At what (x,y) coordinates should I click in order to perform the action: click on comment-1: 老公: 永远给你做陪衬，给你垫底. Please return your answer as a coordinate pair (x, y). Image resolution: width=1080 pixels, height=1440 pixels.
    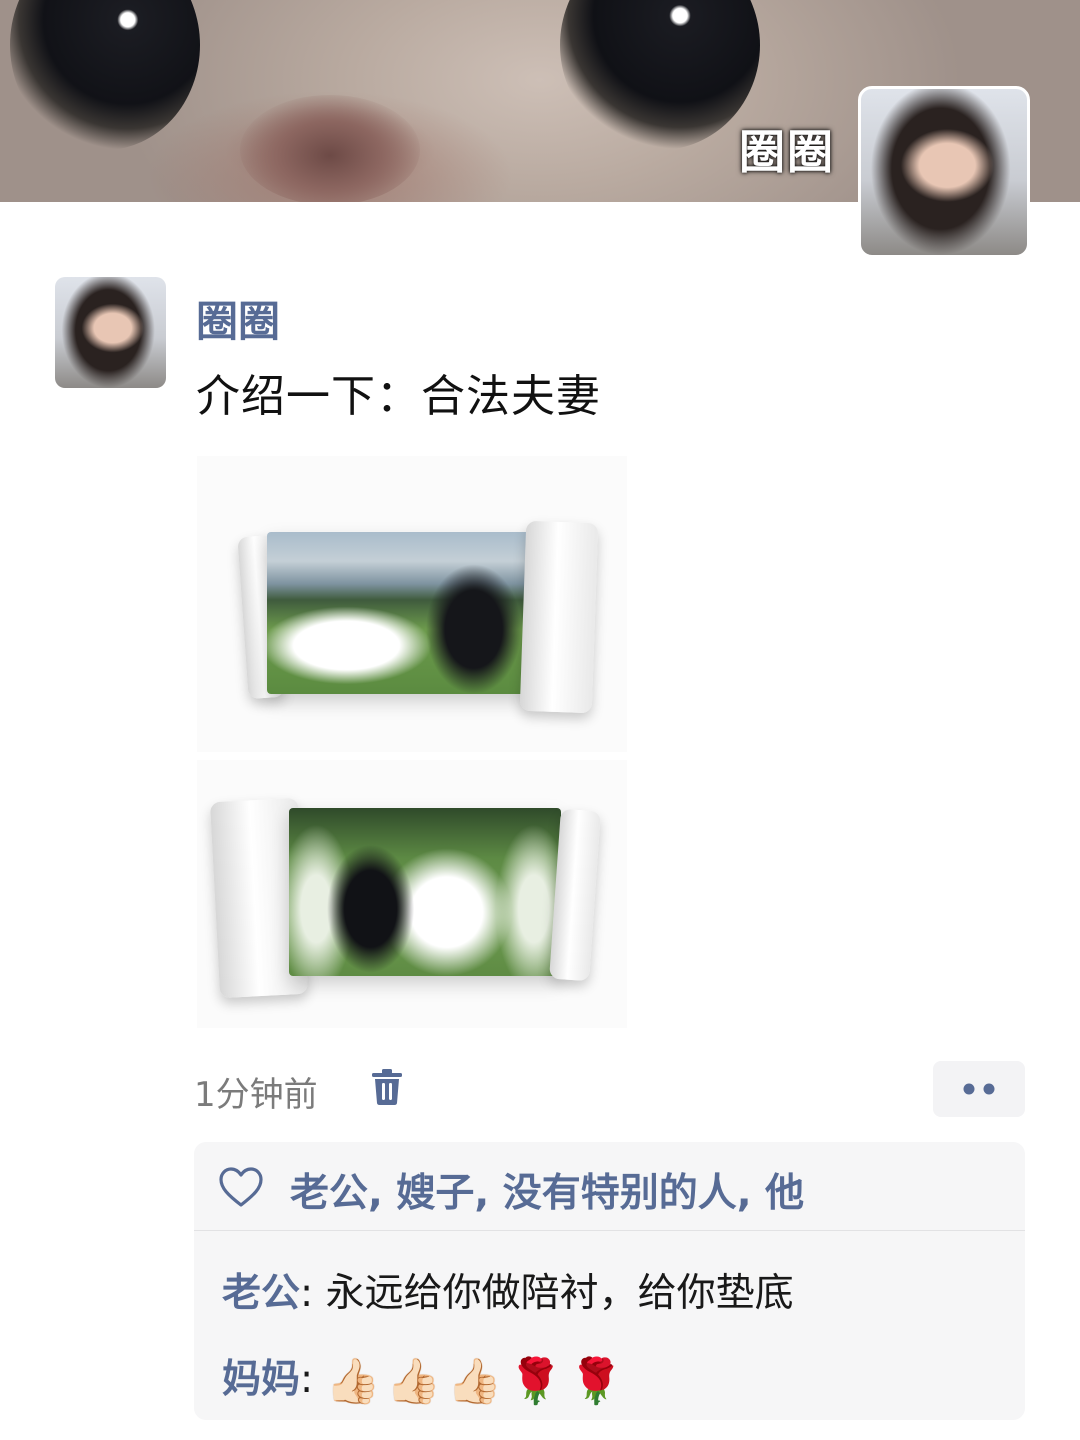
    Looking at the image, I should click on (508, 1290).